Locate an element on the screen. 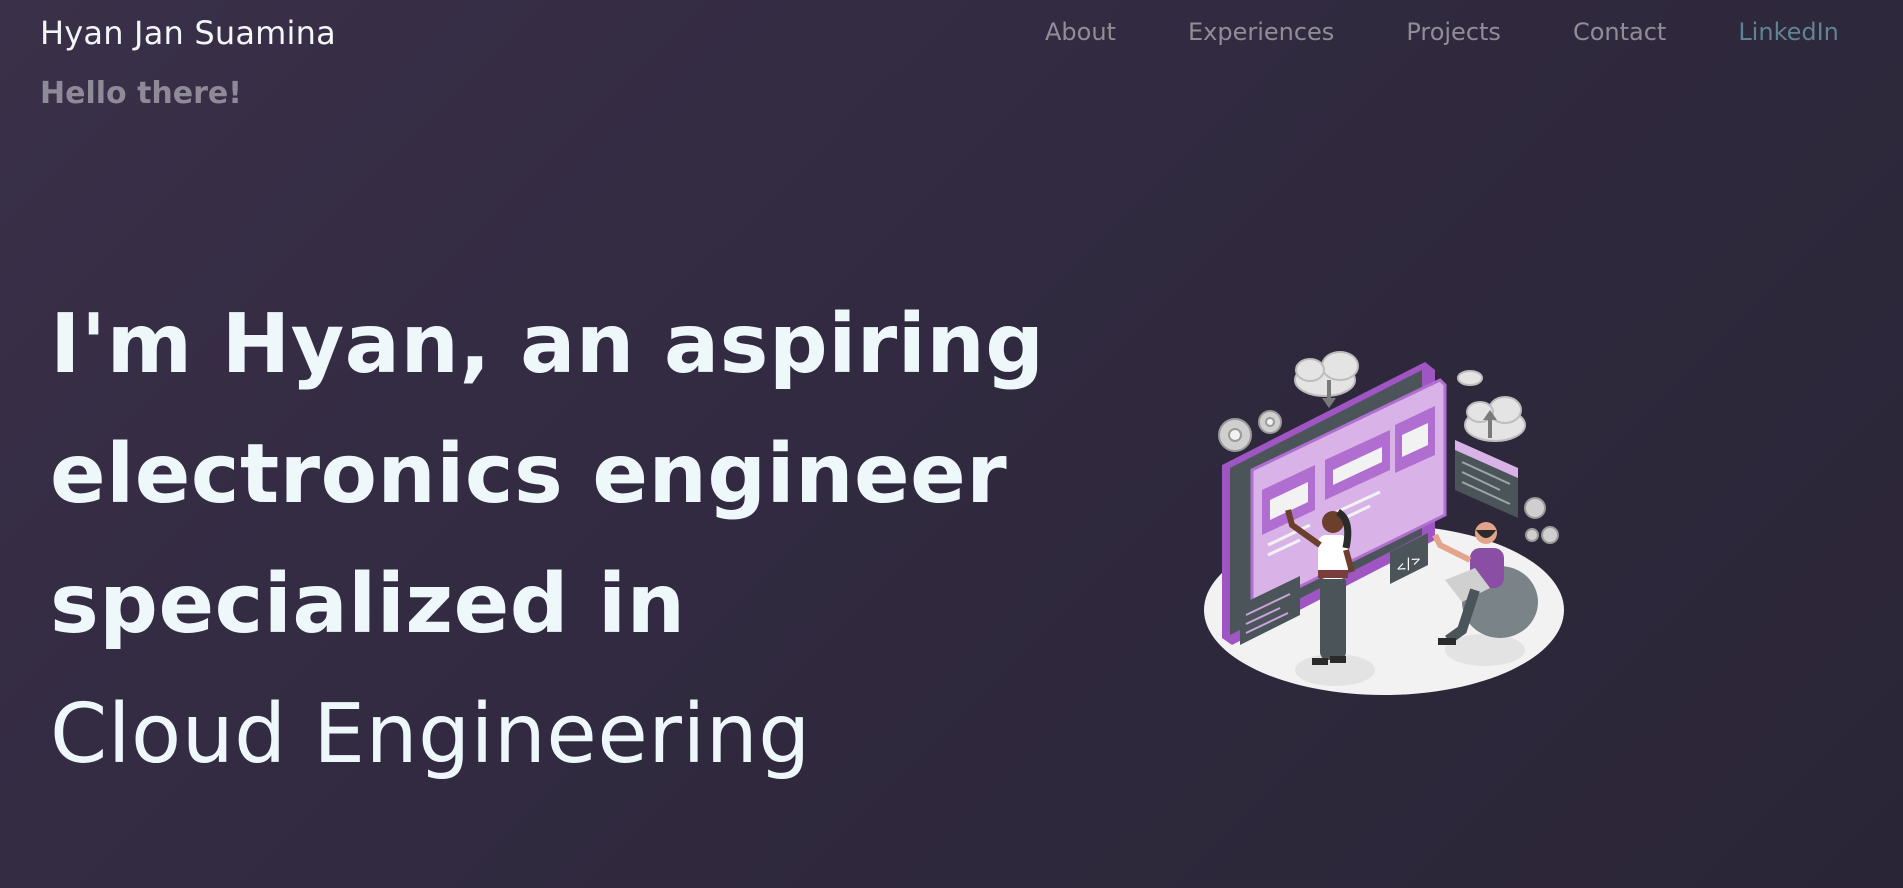 The width and height of the screenshot is (1903, 888). team-working-illustration: </> is located at coordinates (1385, 535).